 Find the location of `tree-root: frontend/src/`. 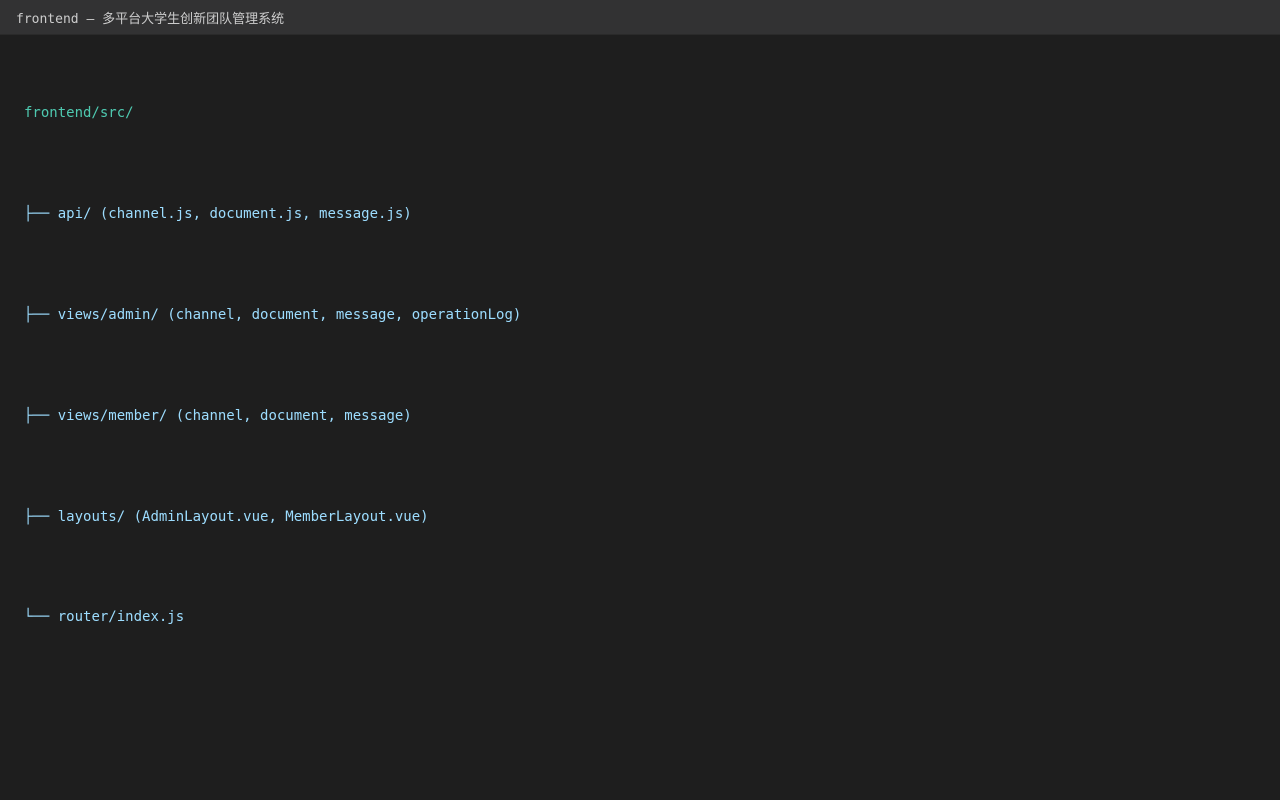

tree-root: frontend/src/ is located at coordinates (79, 113).